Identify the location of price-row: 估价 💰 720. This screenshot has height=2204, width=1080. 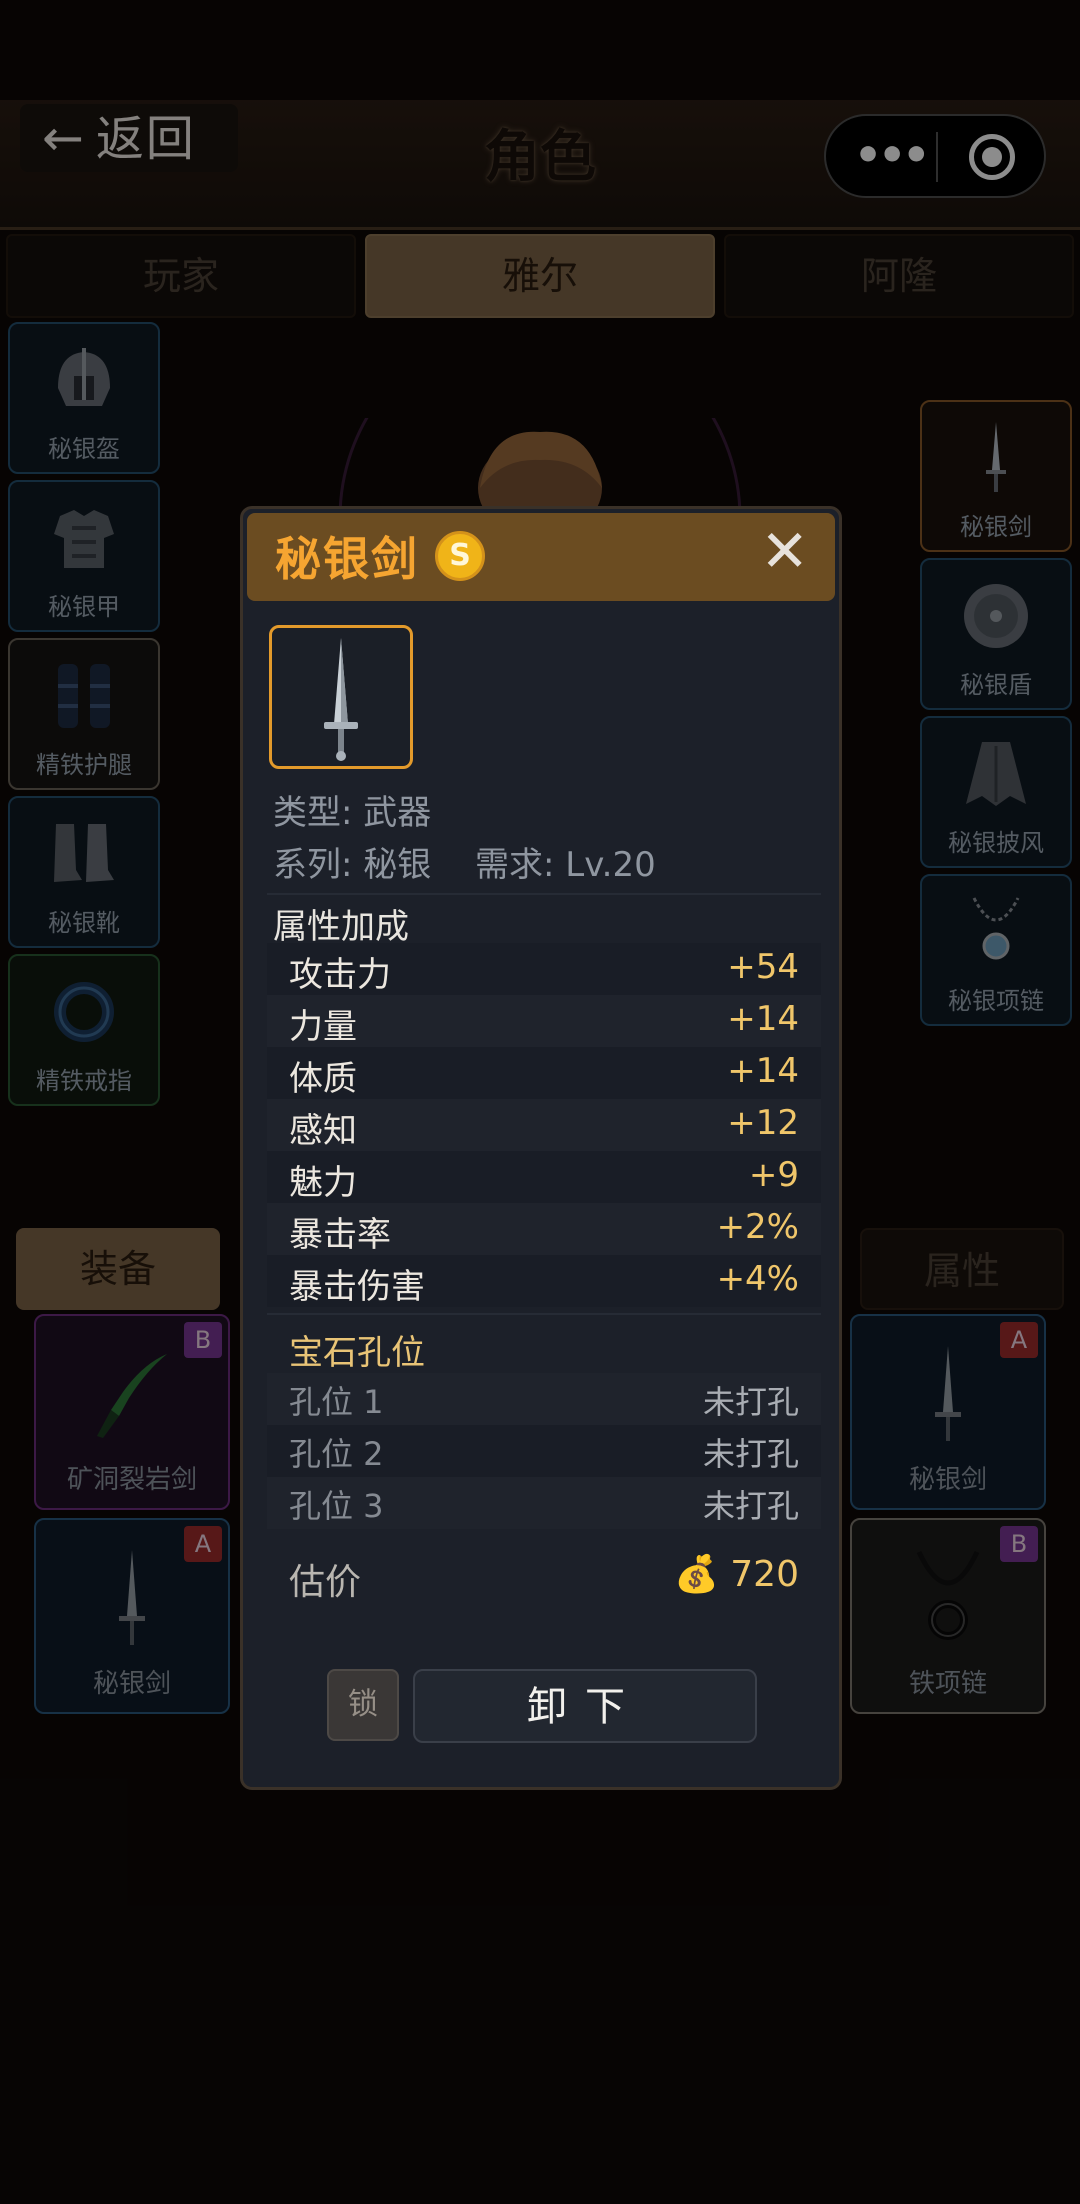
(544, 1579).